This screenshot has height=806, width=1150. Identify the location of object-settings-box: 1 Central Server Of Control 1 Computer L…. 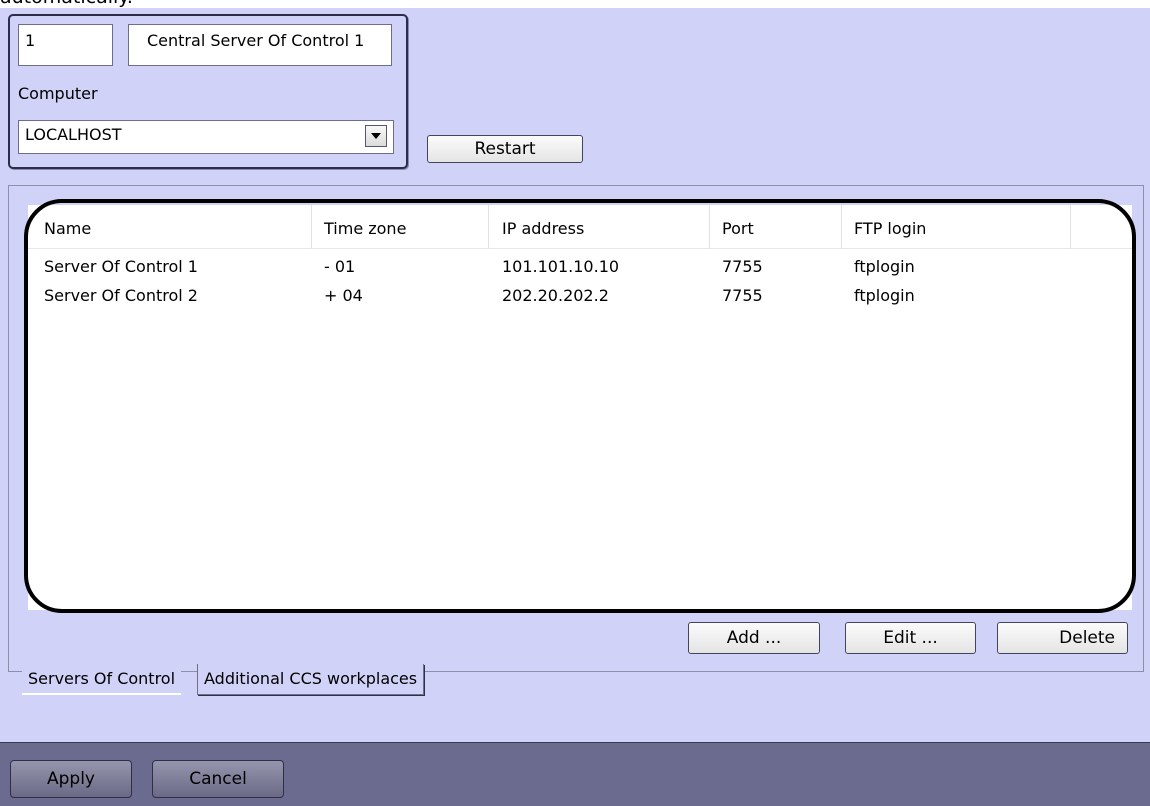
(208, 91).